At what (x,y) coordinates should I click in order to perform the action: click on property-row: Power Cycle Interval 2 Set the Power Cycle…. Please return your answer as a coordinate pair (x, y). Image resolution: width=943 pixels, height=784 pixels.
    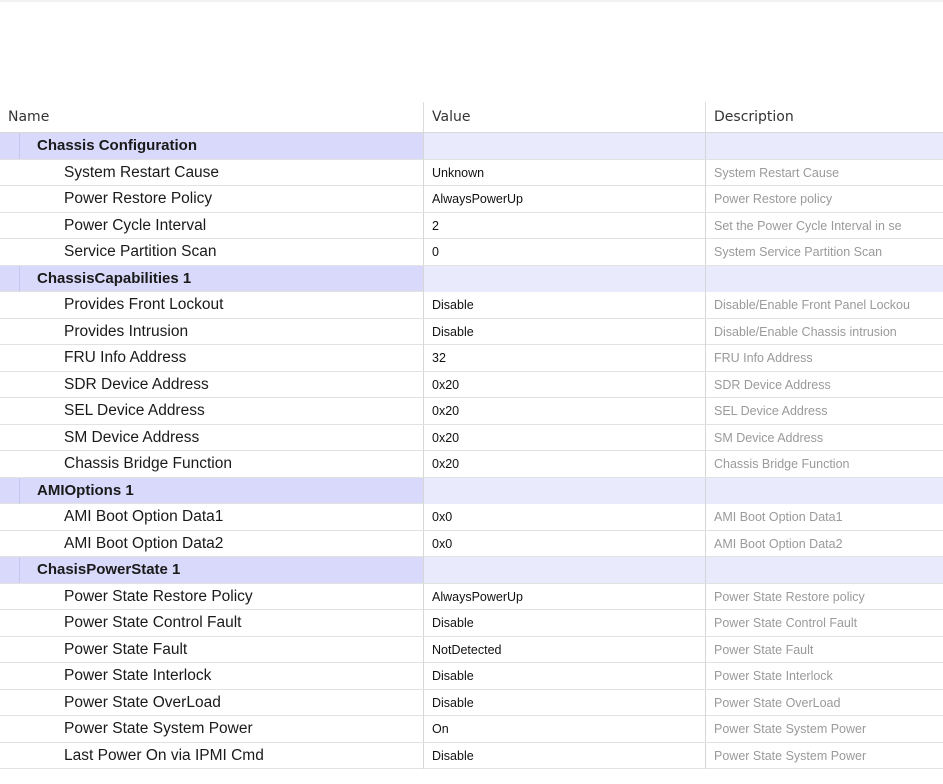
    Looking at the image, I should click on (471, 225).